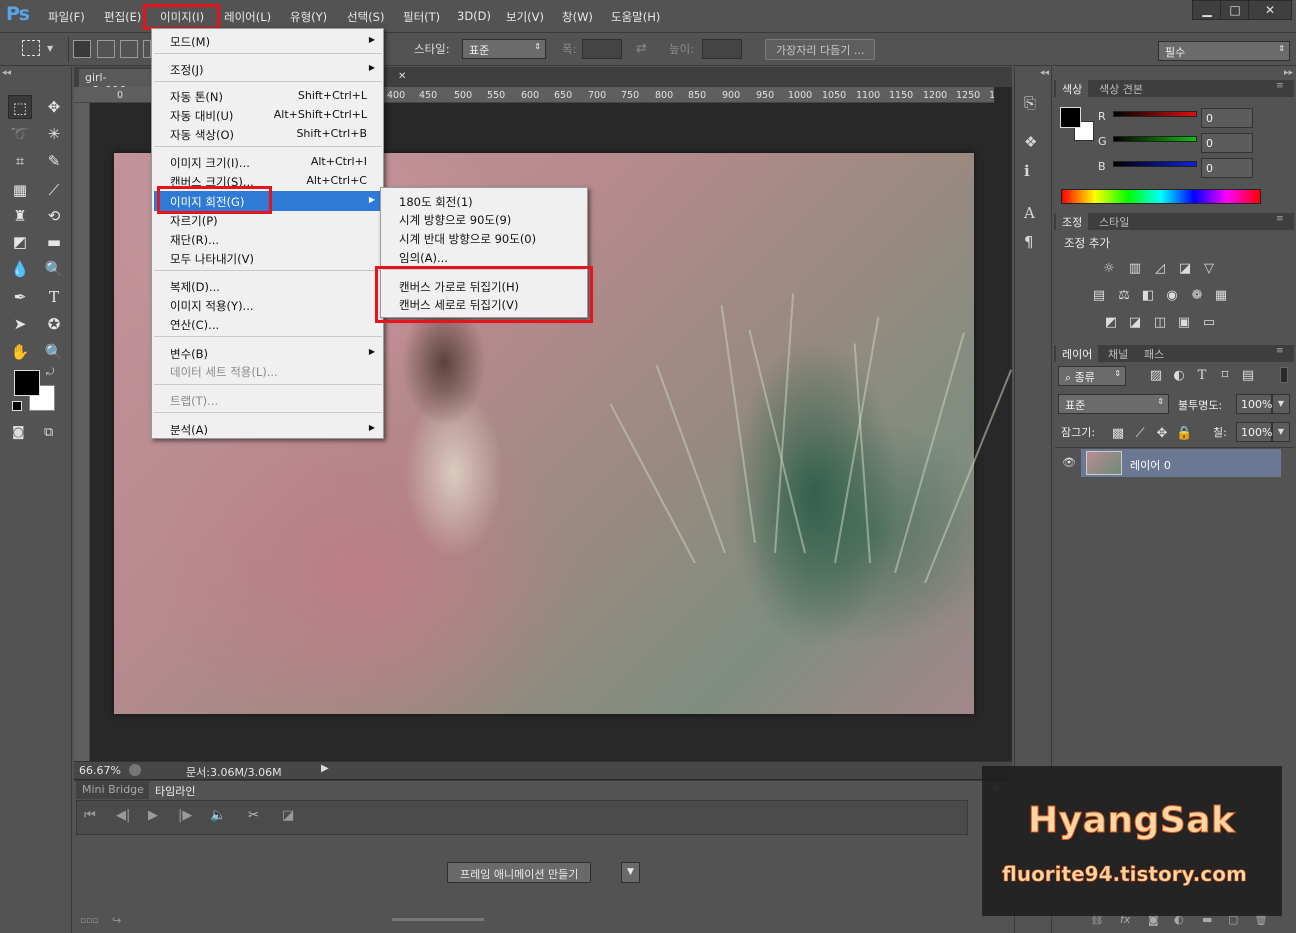  I want to click on filter-type-icon: T, so click(1202, 376).